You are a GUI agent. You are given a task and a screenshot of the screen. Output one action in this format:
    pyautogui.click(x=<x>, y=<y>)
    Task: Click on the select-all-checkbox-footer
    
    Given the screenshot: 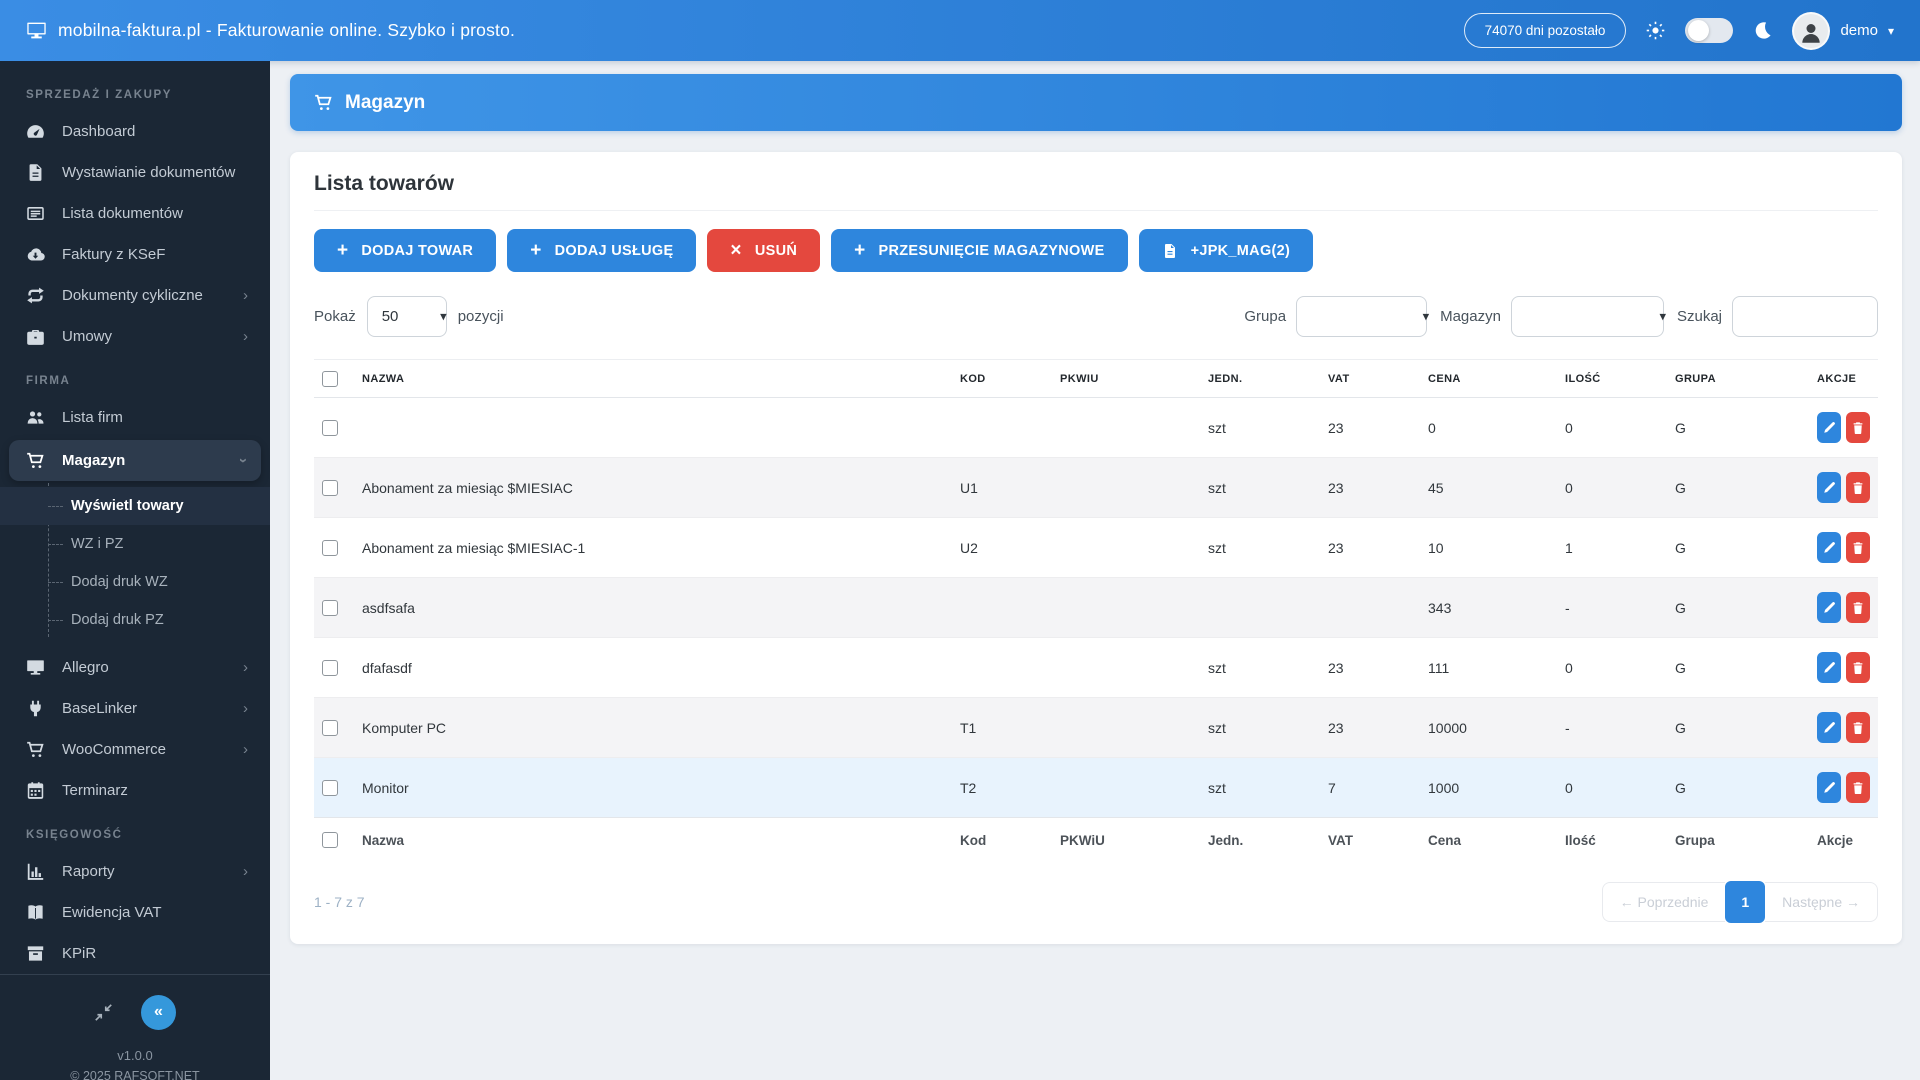 What is the action you would take?
    pyautogui.click(x=330, y=840)
    